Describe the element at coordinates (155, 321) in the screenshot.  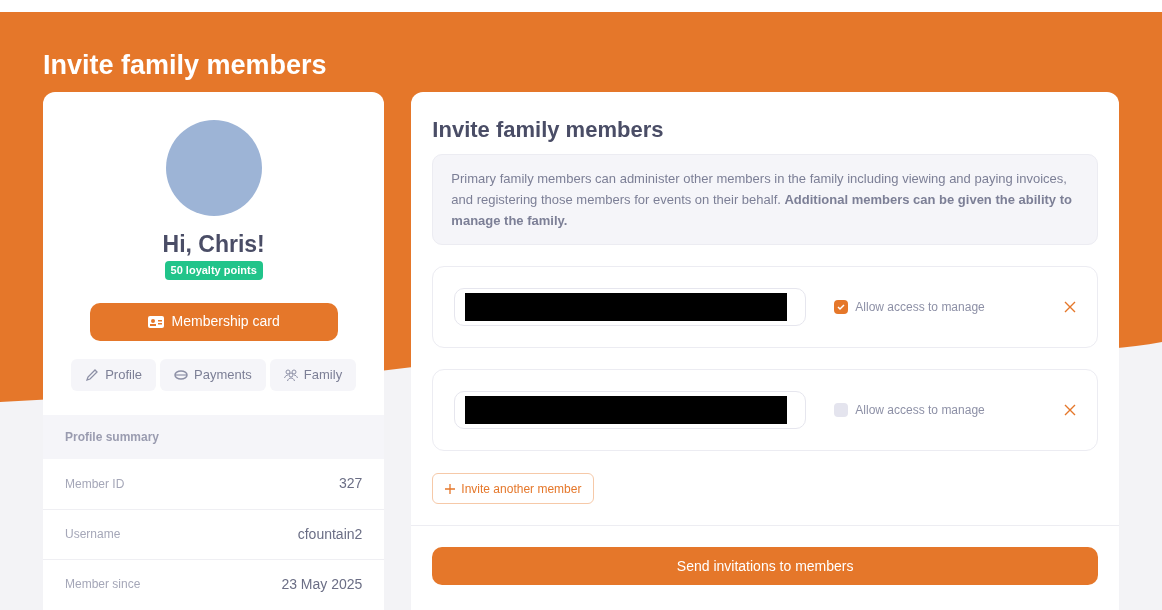
I see `id-card-icon` at that location.